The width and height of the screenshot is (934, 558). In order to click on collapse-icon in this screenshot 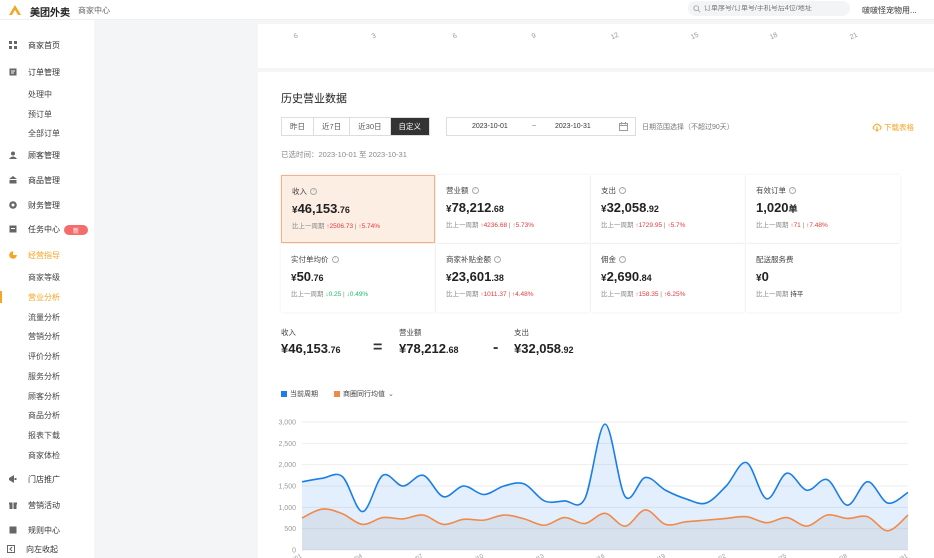, I will do `click(11, 549)`.